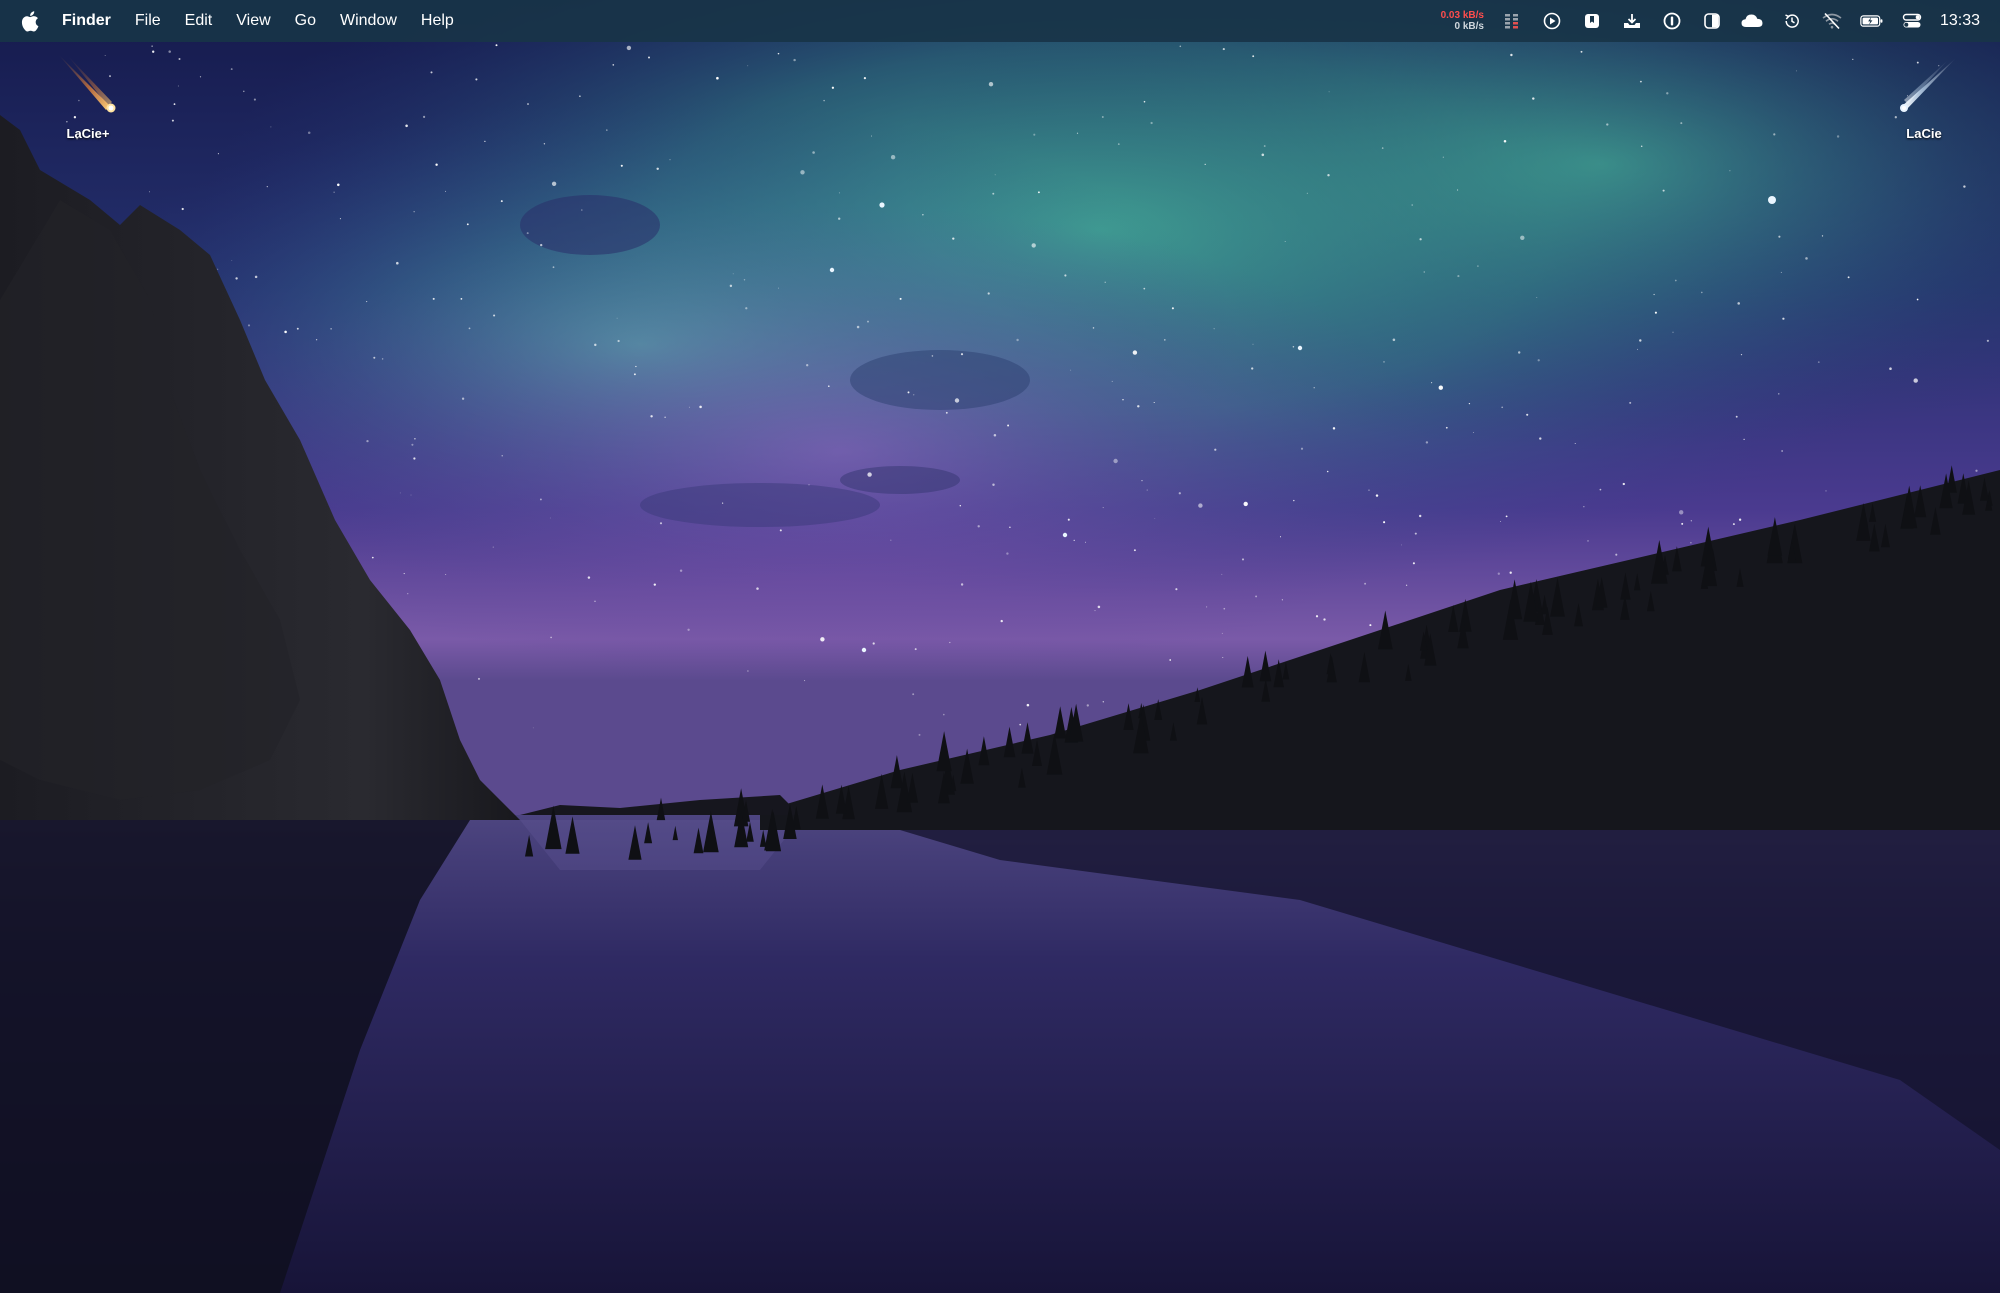 The width and height of the screenshot is (2000, 1293). I want to click on menu-view: View, so click(253, 21).